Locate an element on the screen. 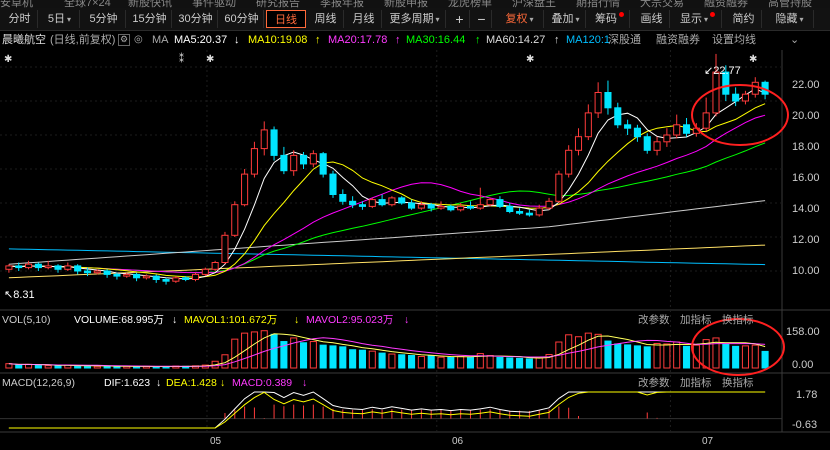  macd-change-params: 改参数 is located at coordinates (654, 383).